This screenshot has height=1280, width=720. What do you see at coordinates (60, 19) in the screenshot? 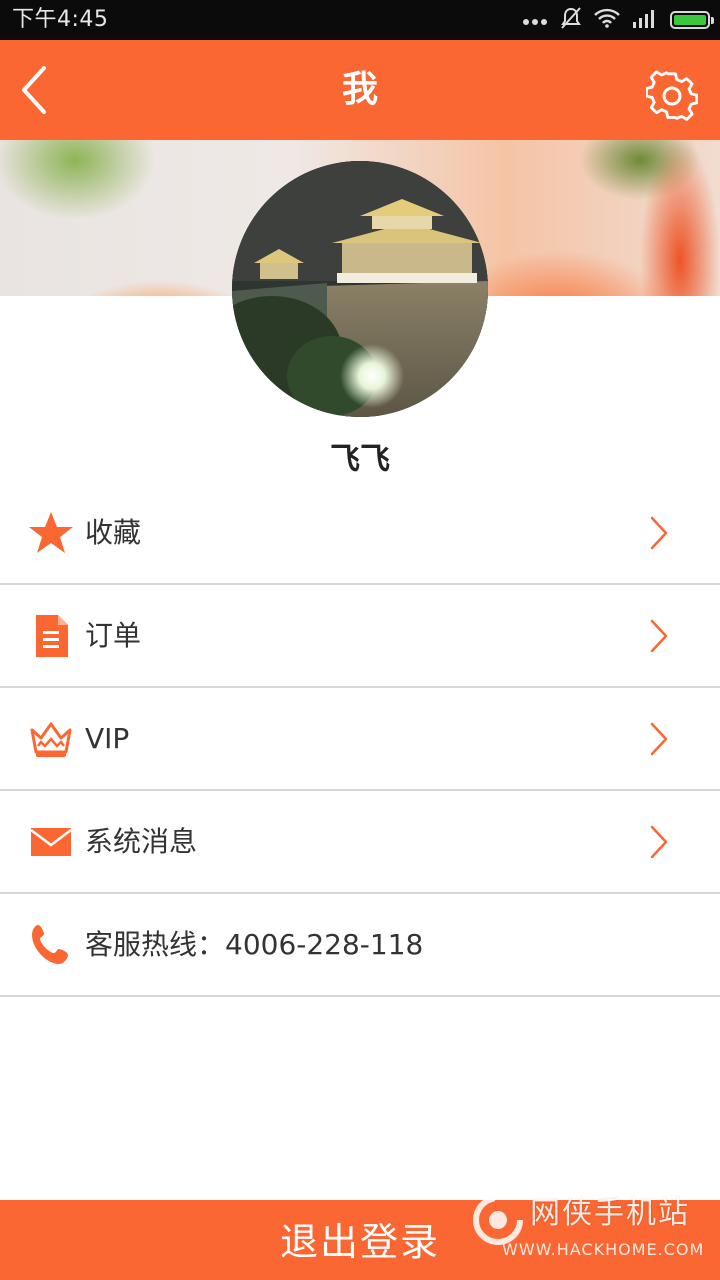
I see `status-time: 下午4:45` at bounding box center [60, 19].